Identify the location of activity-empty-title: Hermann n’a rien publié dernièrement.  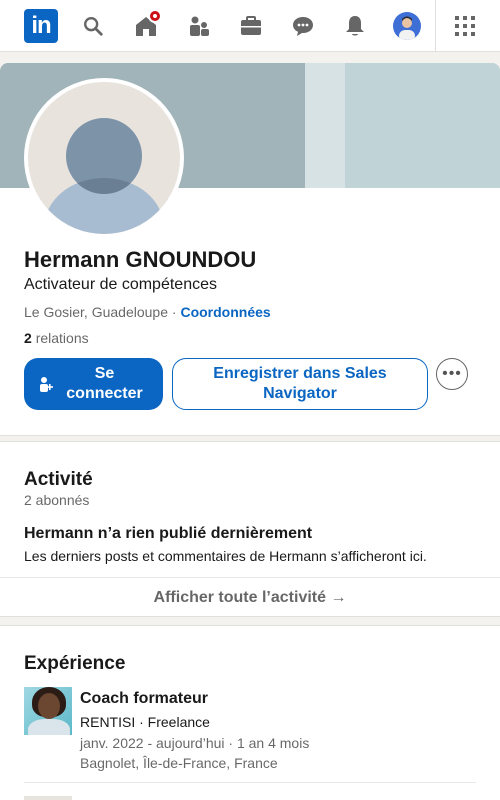
(168, 533).